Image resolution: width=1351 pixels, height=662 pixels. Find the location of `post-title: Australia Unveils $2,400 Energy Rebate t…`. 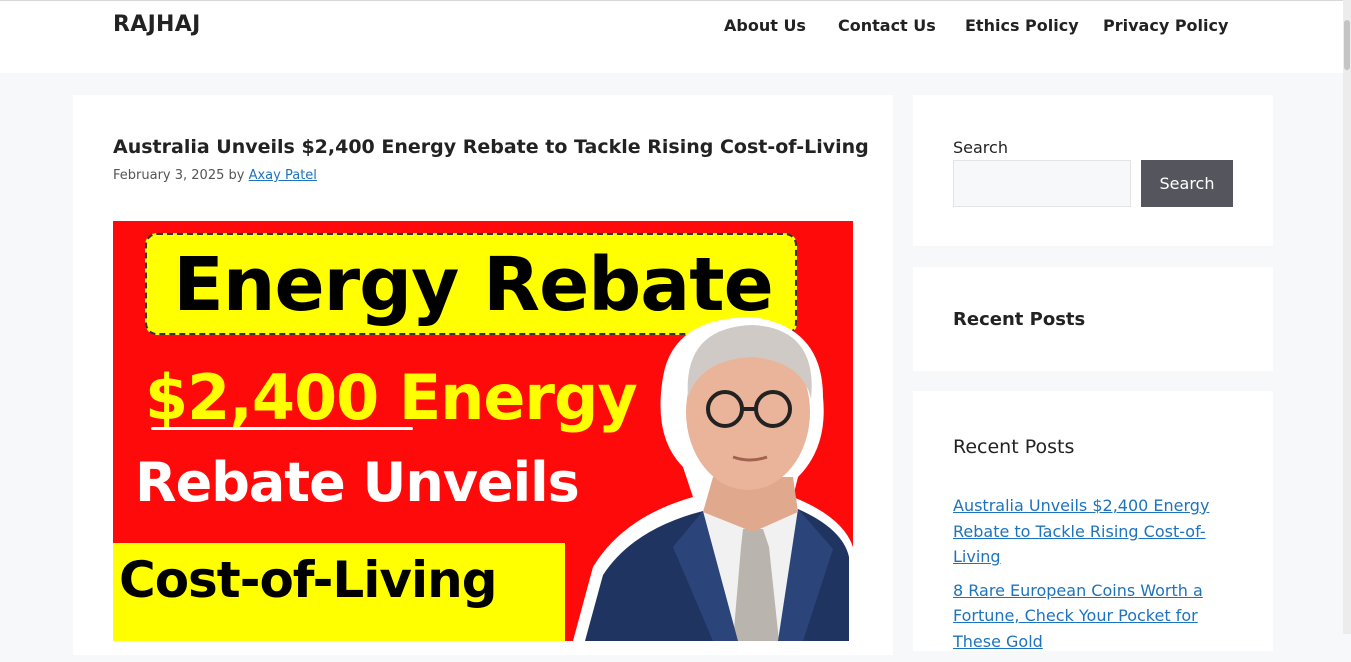

post-title: Australia Unveils $2,400 Energy Rebate t… is located at coordinates (491, 147).